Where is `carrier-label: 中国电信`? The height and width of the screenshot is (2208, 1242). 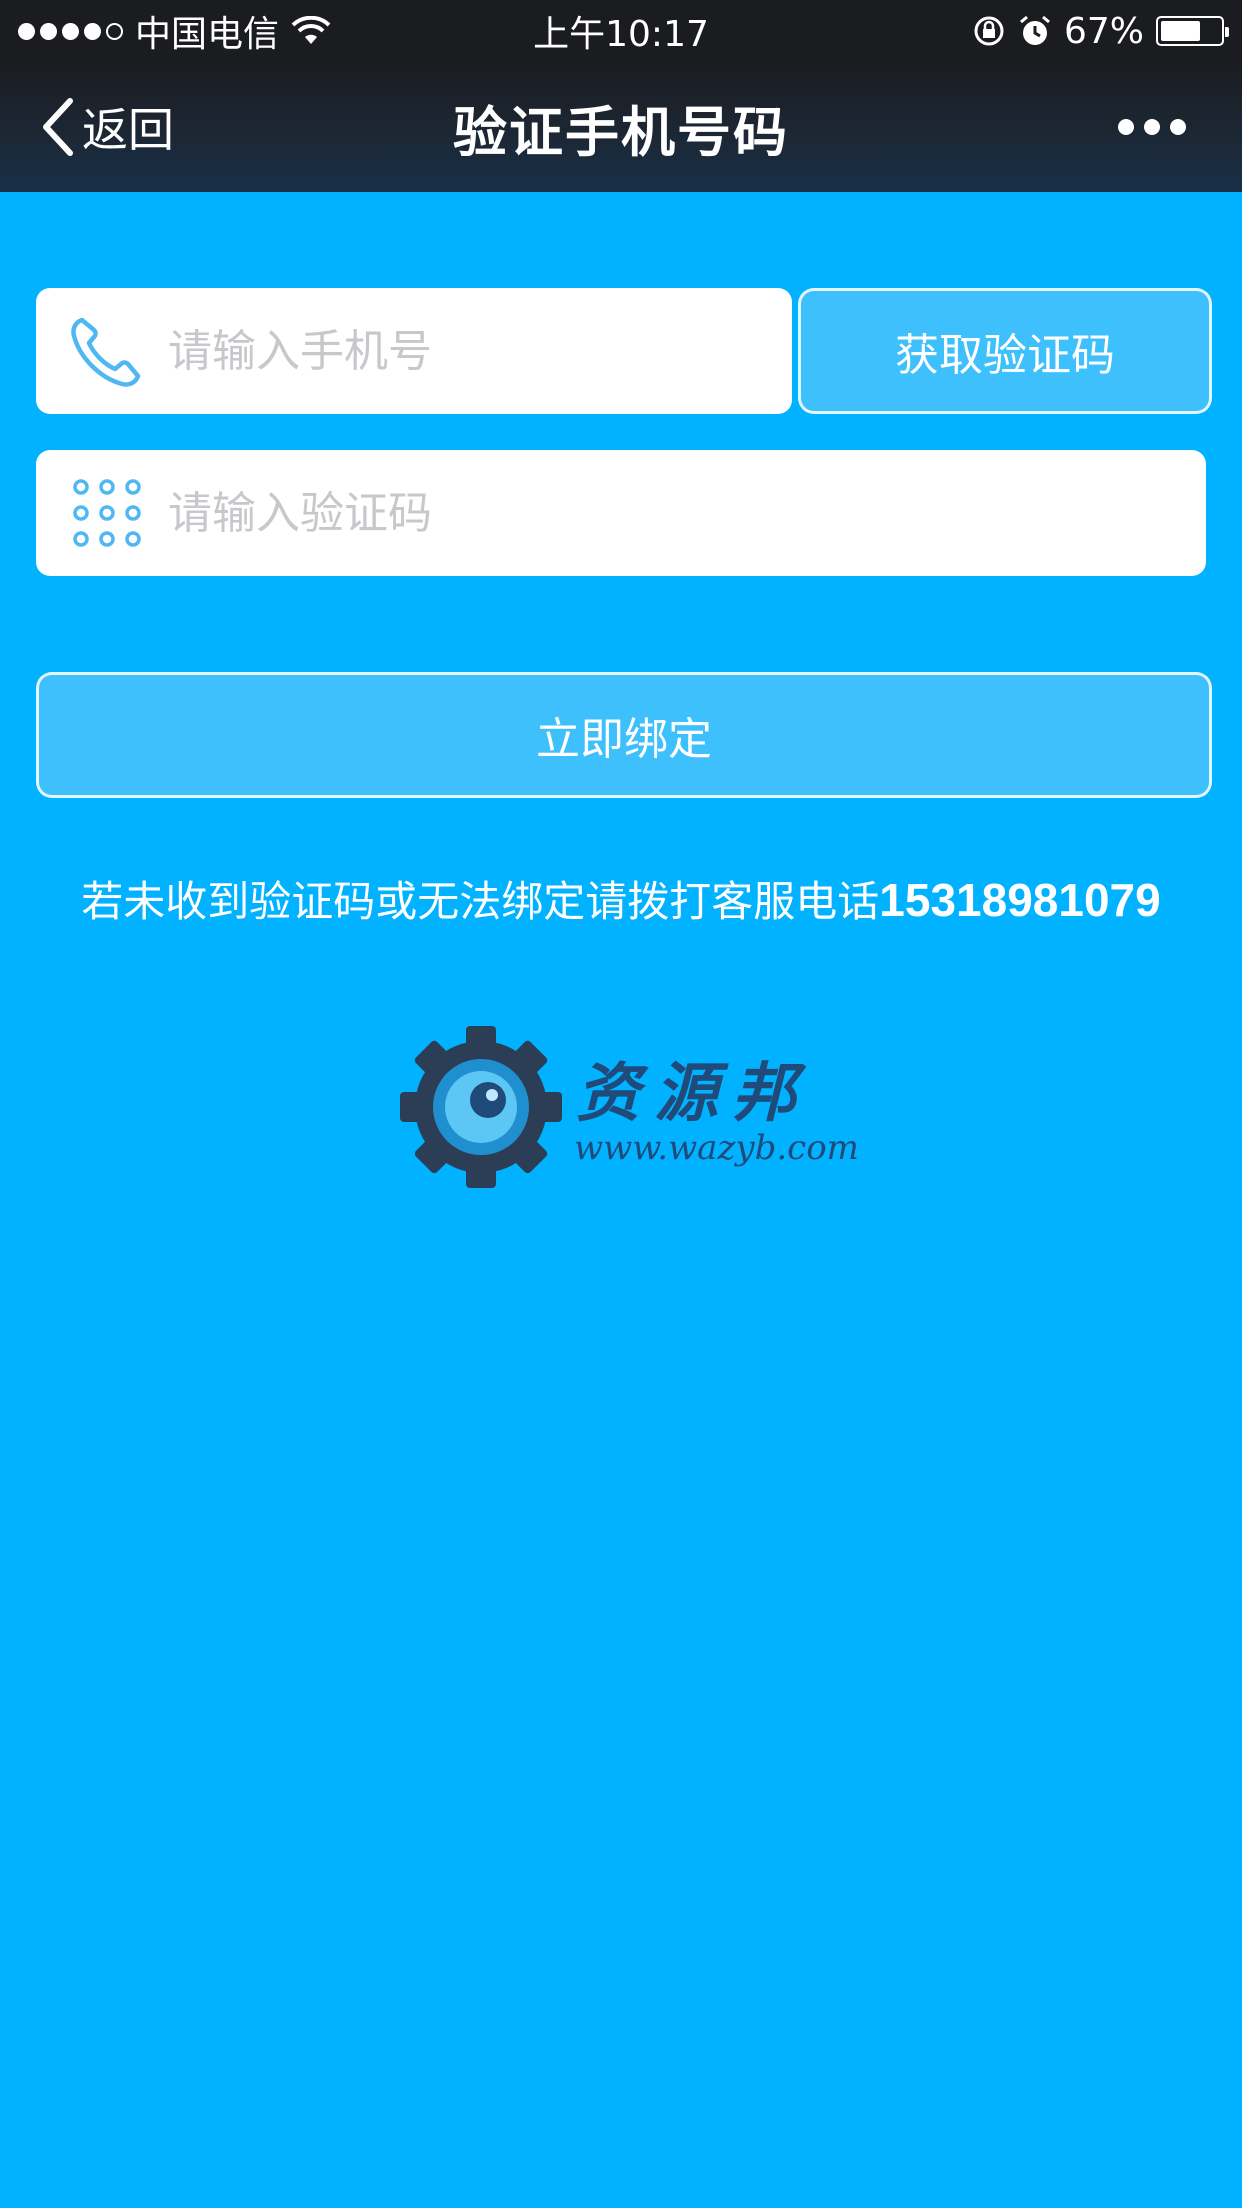 carrier-label: 中国电信 is located at coordinates (207, 34).